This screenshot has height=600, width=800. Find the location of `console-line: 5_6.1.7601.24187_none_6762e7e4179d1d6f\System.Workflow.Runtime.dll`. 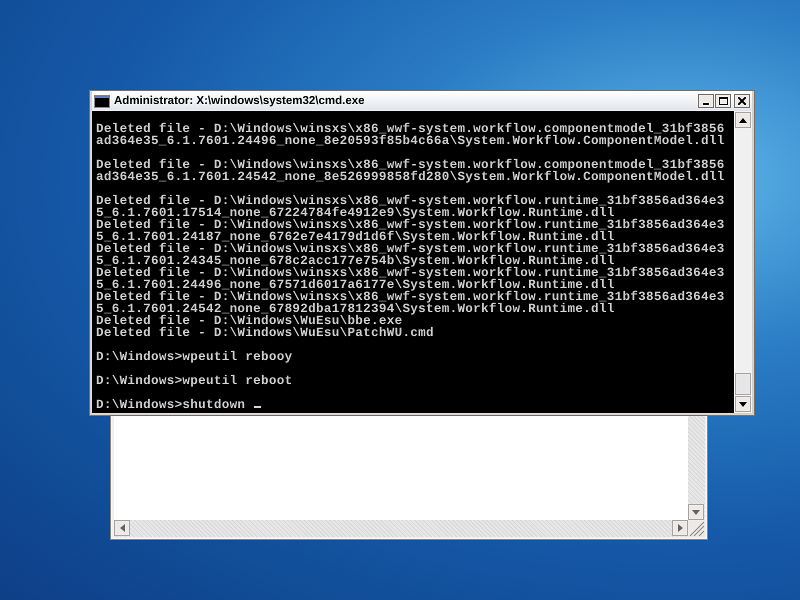

console-line: 5_6.1.7601.24187_none_6762e7e4179d1d6f\System.Workflow.Runtime.dll is located at coordinates (355, 237).